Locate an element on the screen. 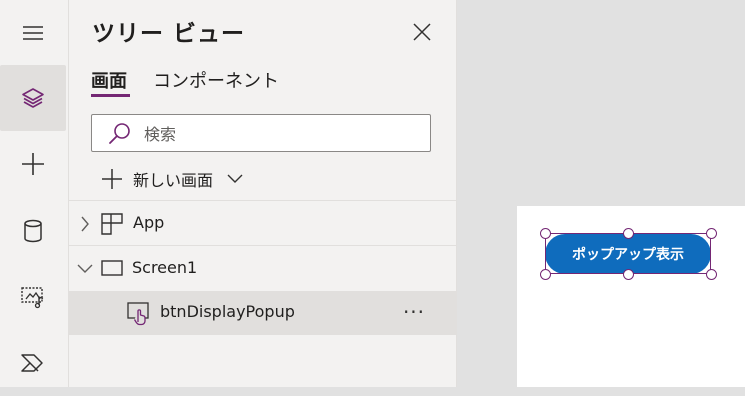 The width and height of the screenshot is (745, 396). chevron-right-icon is located at coordinates (85, 224).